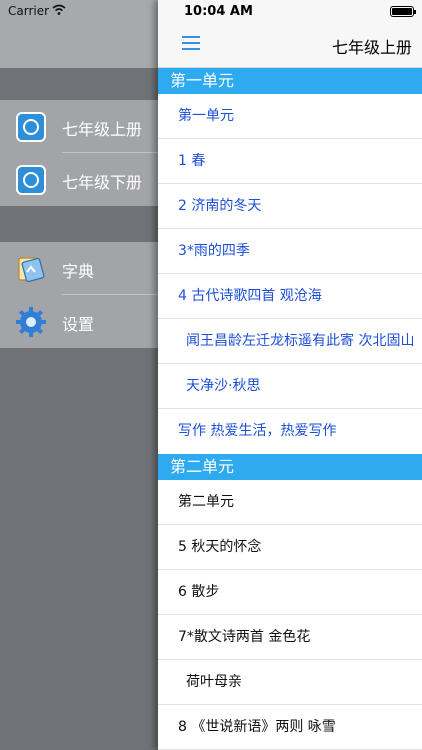 The width and height of the screenshot is (422, 750). I want to click on lesson-item: 写作 热爱生活，热爱写作, so click(290, 431).